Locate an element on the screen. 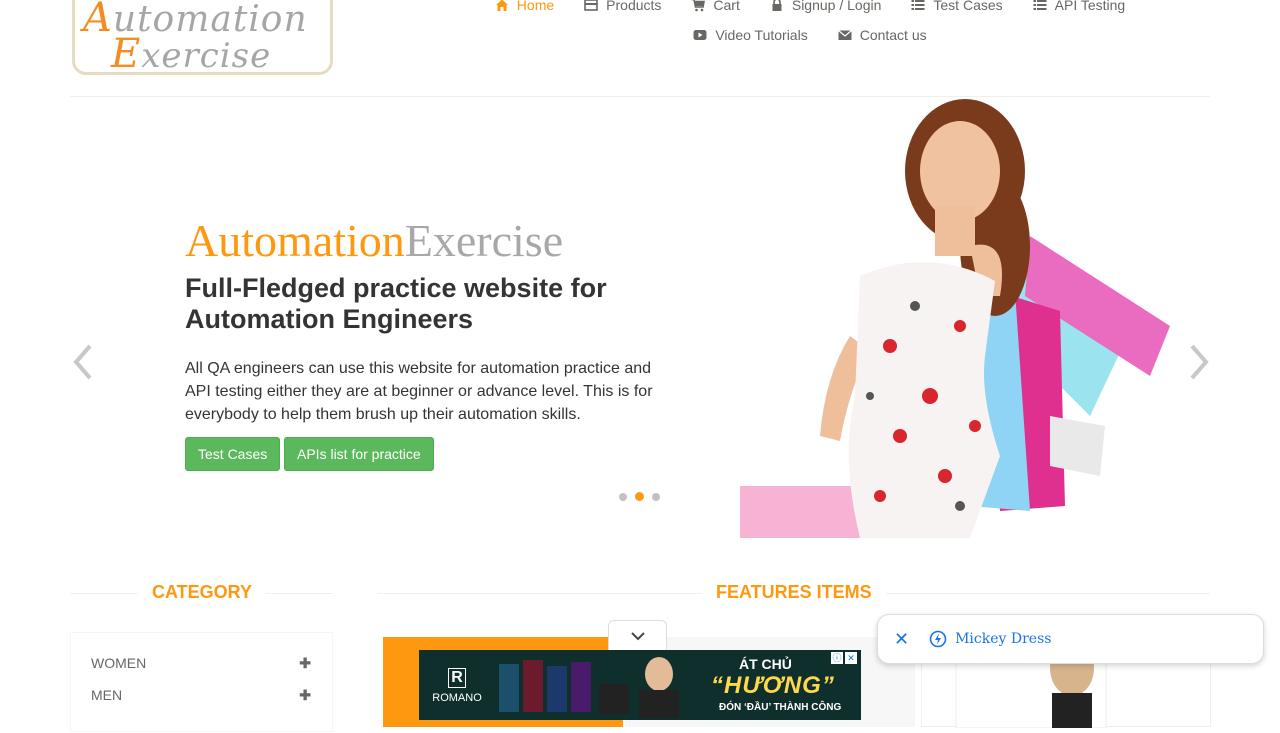  nav-home-label: Home is located at coordinates (535, 6).